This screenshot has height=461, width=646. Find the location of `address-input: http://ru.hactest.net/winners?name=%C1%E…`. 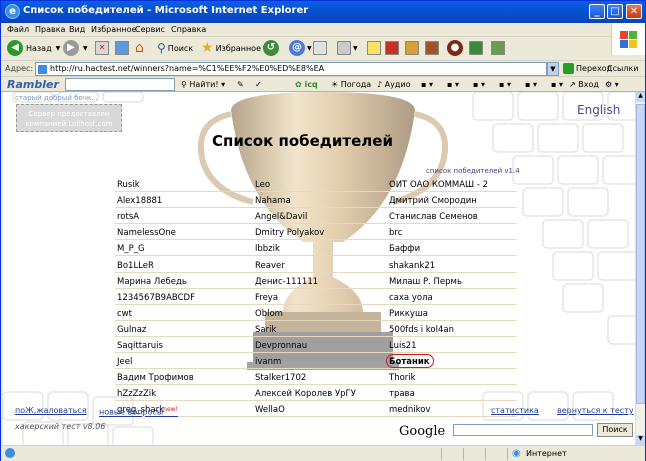

address-input: http://ru.hactest.net/winners?name=%C1%E… is located at coordinates (291, 69).